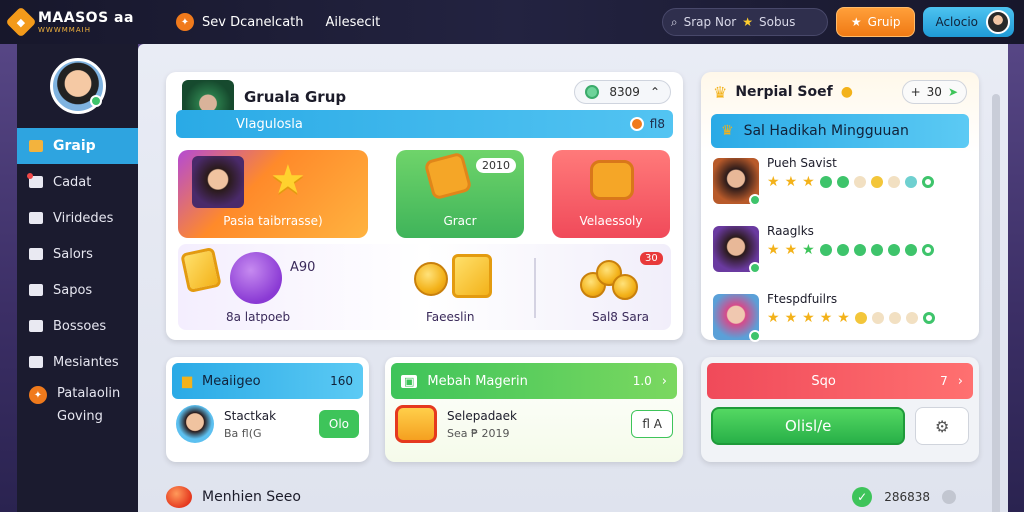 This screenshot has height=512, width=1024. I want to click on gifts-header: ▣ Mebah Magerin 1.0 ›, so click(534, 381).